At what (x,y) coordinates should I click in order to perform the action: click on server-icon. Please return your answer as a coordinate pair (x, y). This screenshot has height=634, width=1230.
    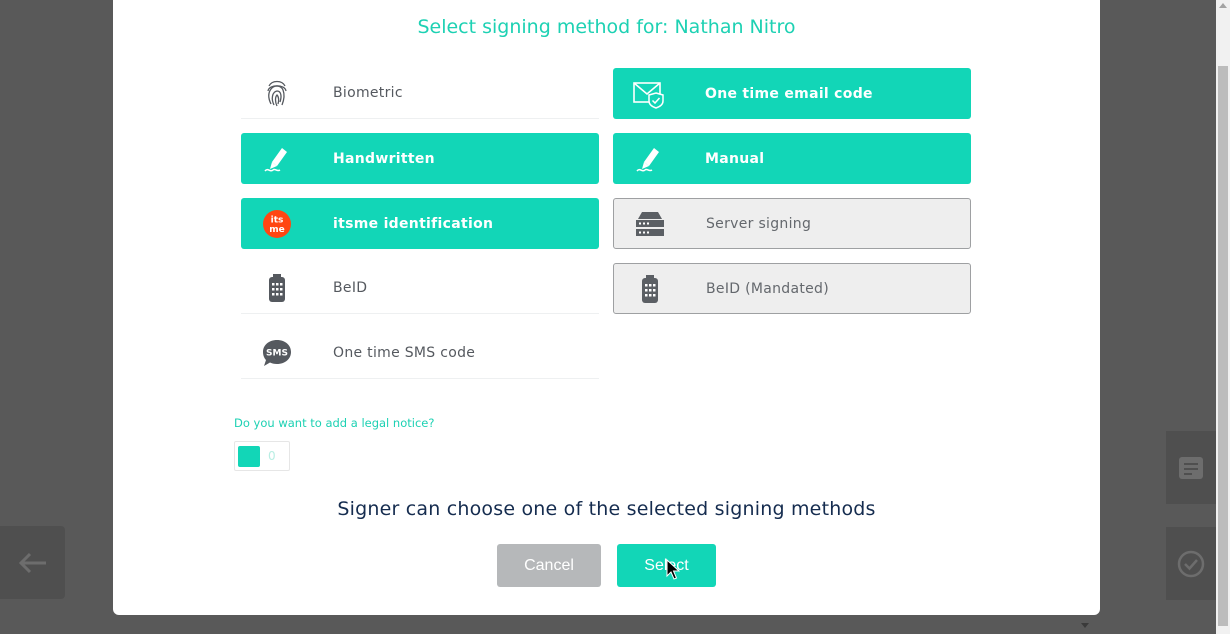
    Looking at the image, I should click on (650, 223).